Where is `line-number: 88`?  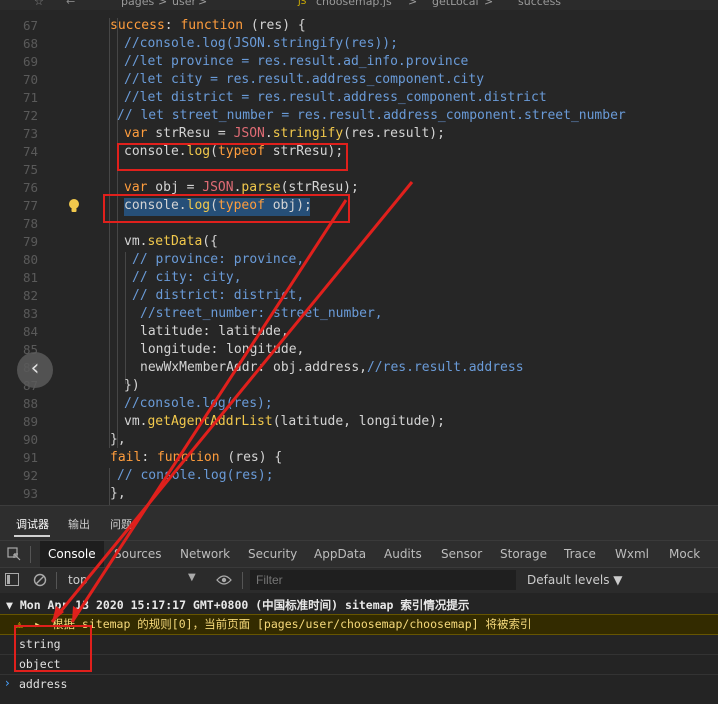 line-number: 88 is located at coordinates (30, 403).